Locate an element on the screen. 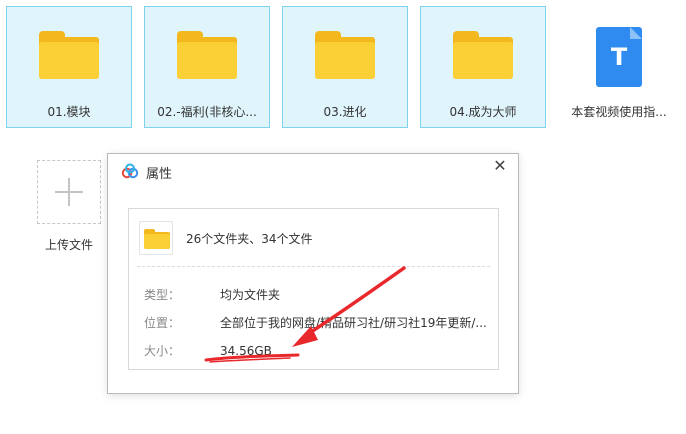  size-value: 34.56GB is located at coordinates (246, 351).